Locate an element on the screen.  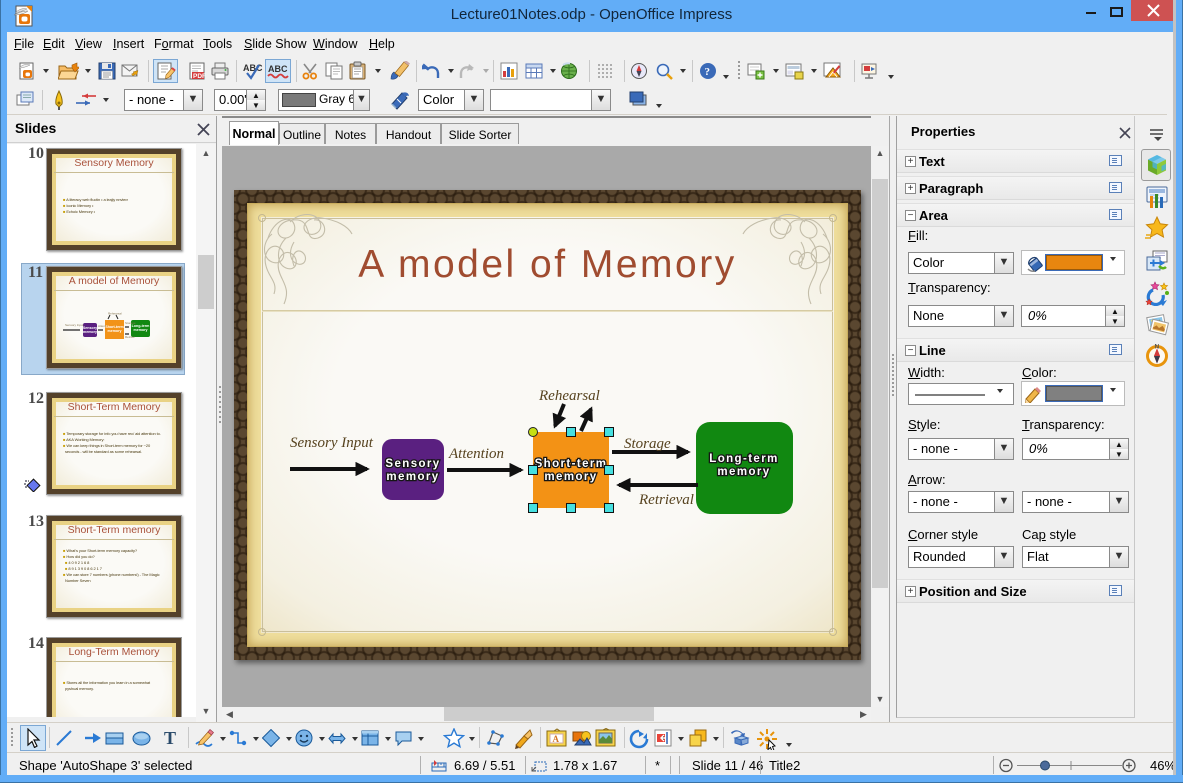
svg-text: Attention is located at coordinates (476, 454).